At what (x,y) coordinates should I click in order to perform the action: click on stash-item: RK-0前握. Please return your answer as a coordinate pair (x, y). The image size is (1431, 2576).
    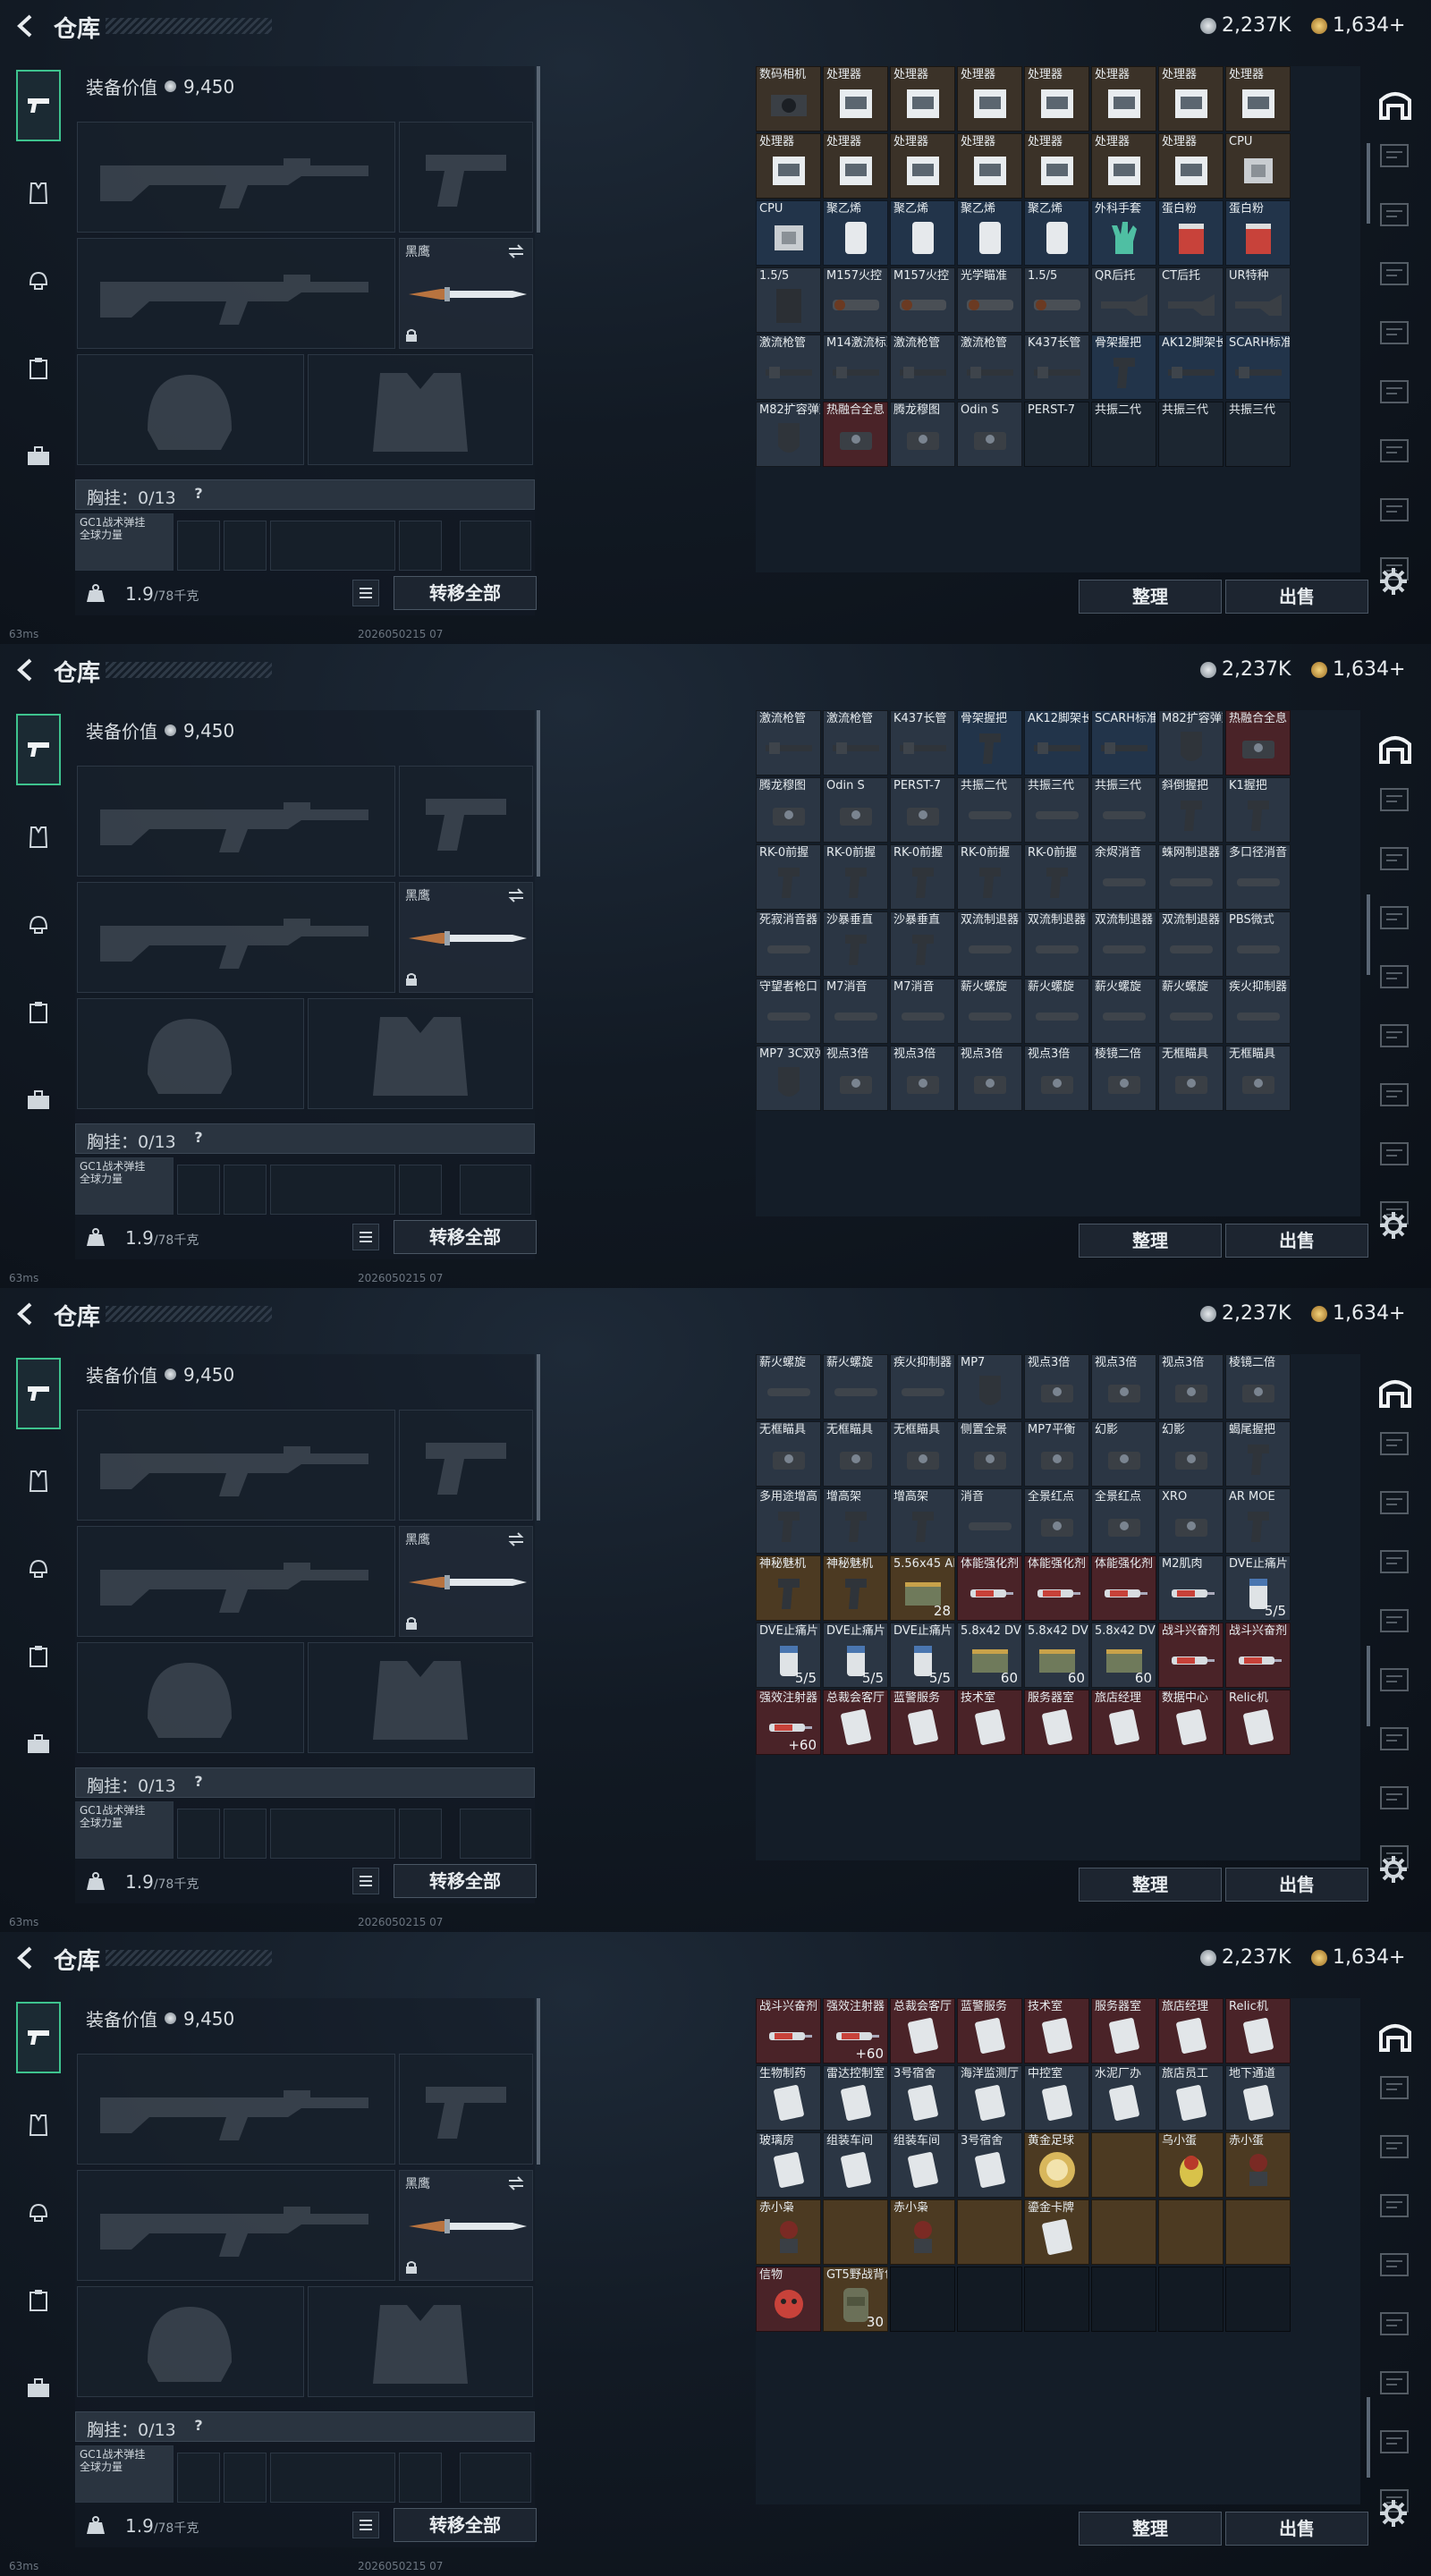
    Looking at the image, I should click on (990, 877).